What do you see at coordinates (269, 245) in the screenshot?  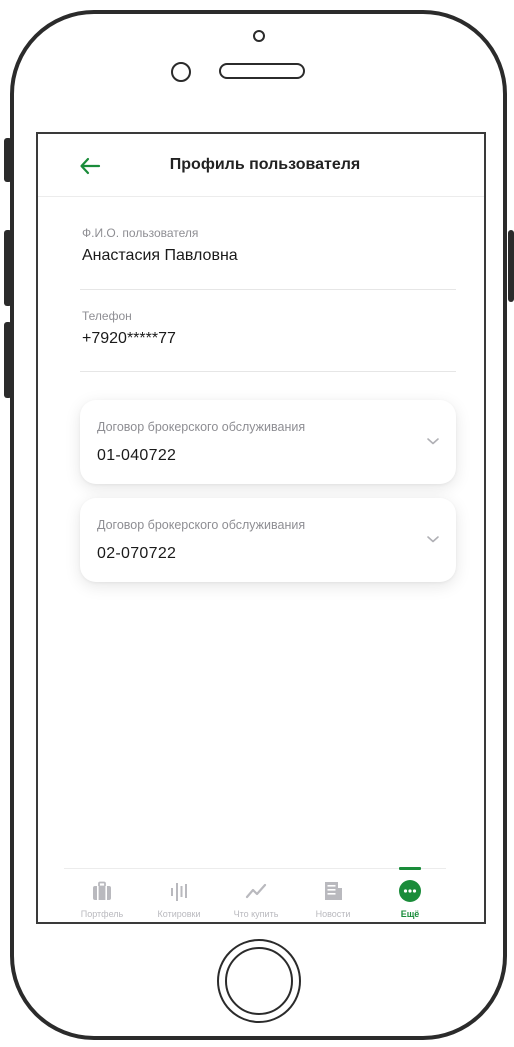 I see `name-field: Ф.И.О. пользователя Анастасия Павловна` at bounding box center [269, 245].